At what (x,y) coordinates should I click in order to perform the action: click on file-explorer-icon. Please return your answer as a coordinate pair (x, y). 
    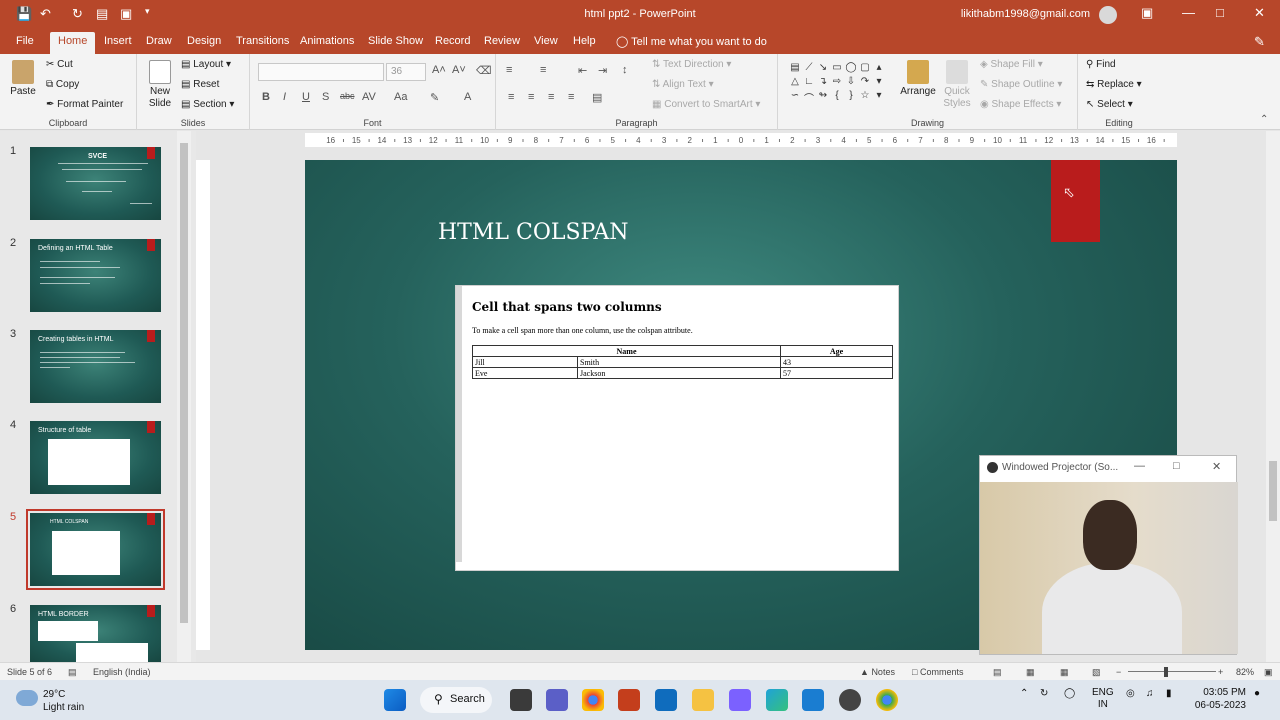
    Looking at the image, I should click on (703, 700).